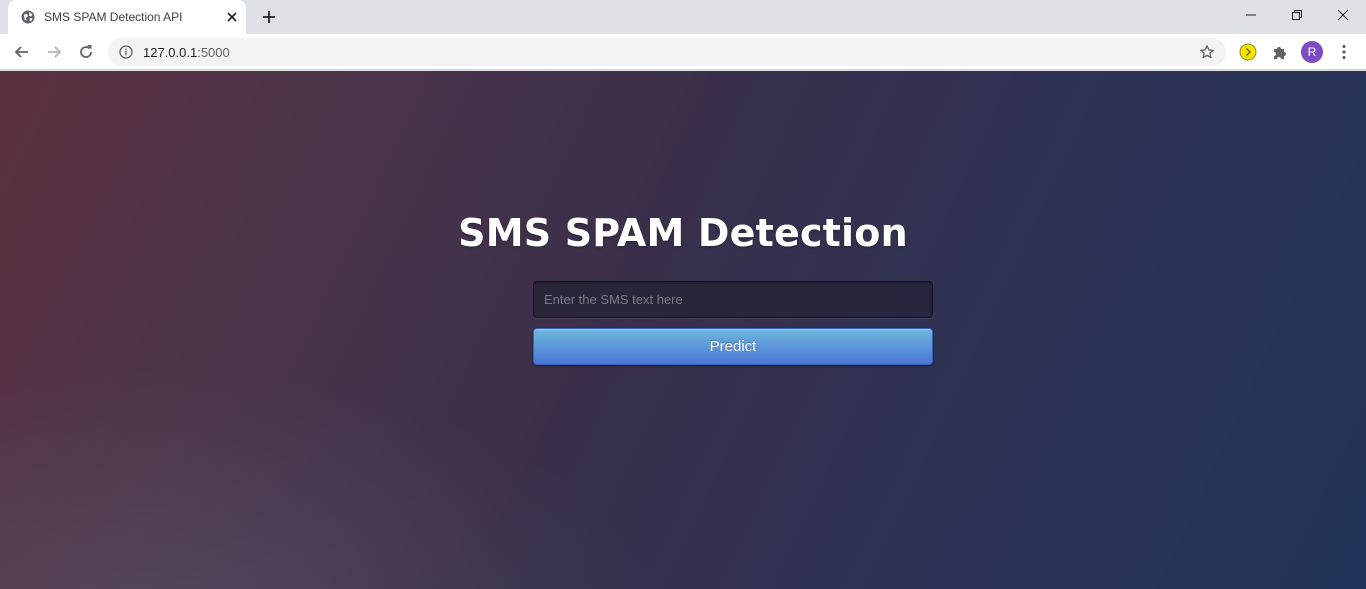  Describe the element at coordinates (733, 346) in the screenshot. I see `predict-button: Predict` at that location.